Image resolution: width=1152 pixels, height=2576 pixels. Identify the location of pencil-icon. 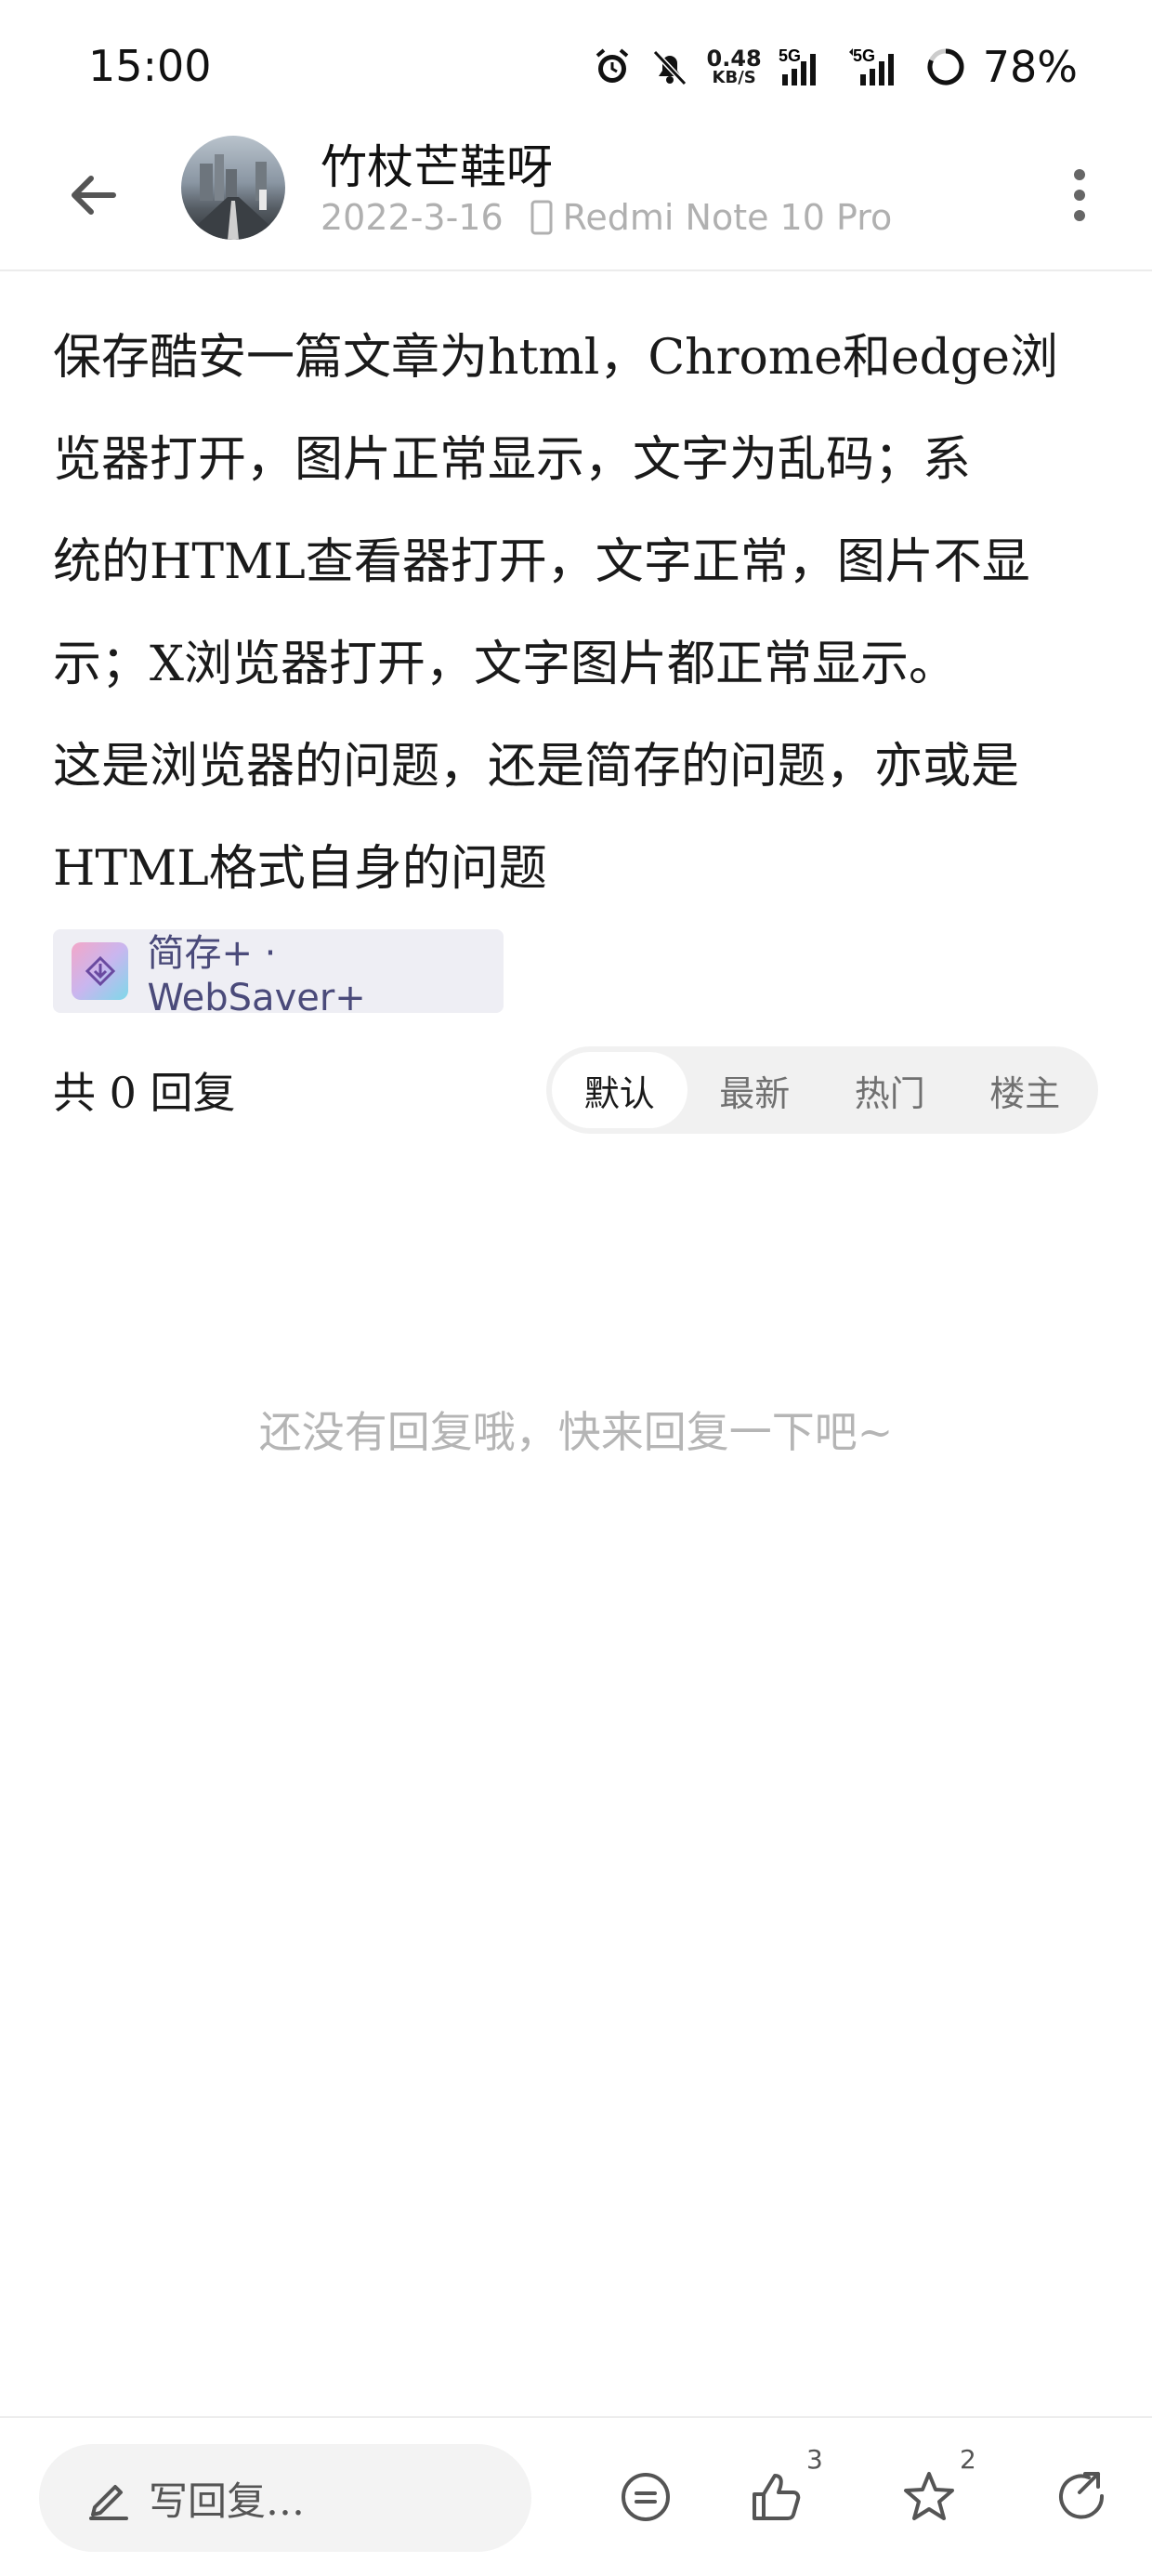
(108, 2502).